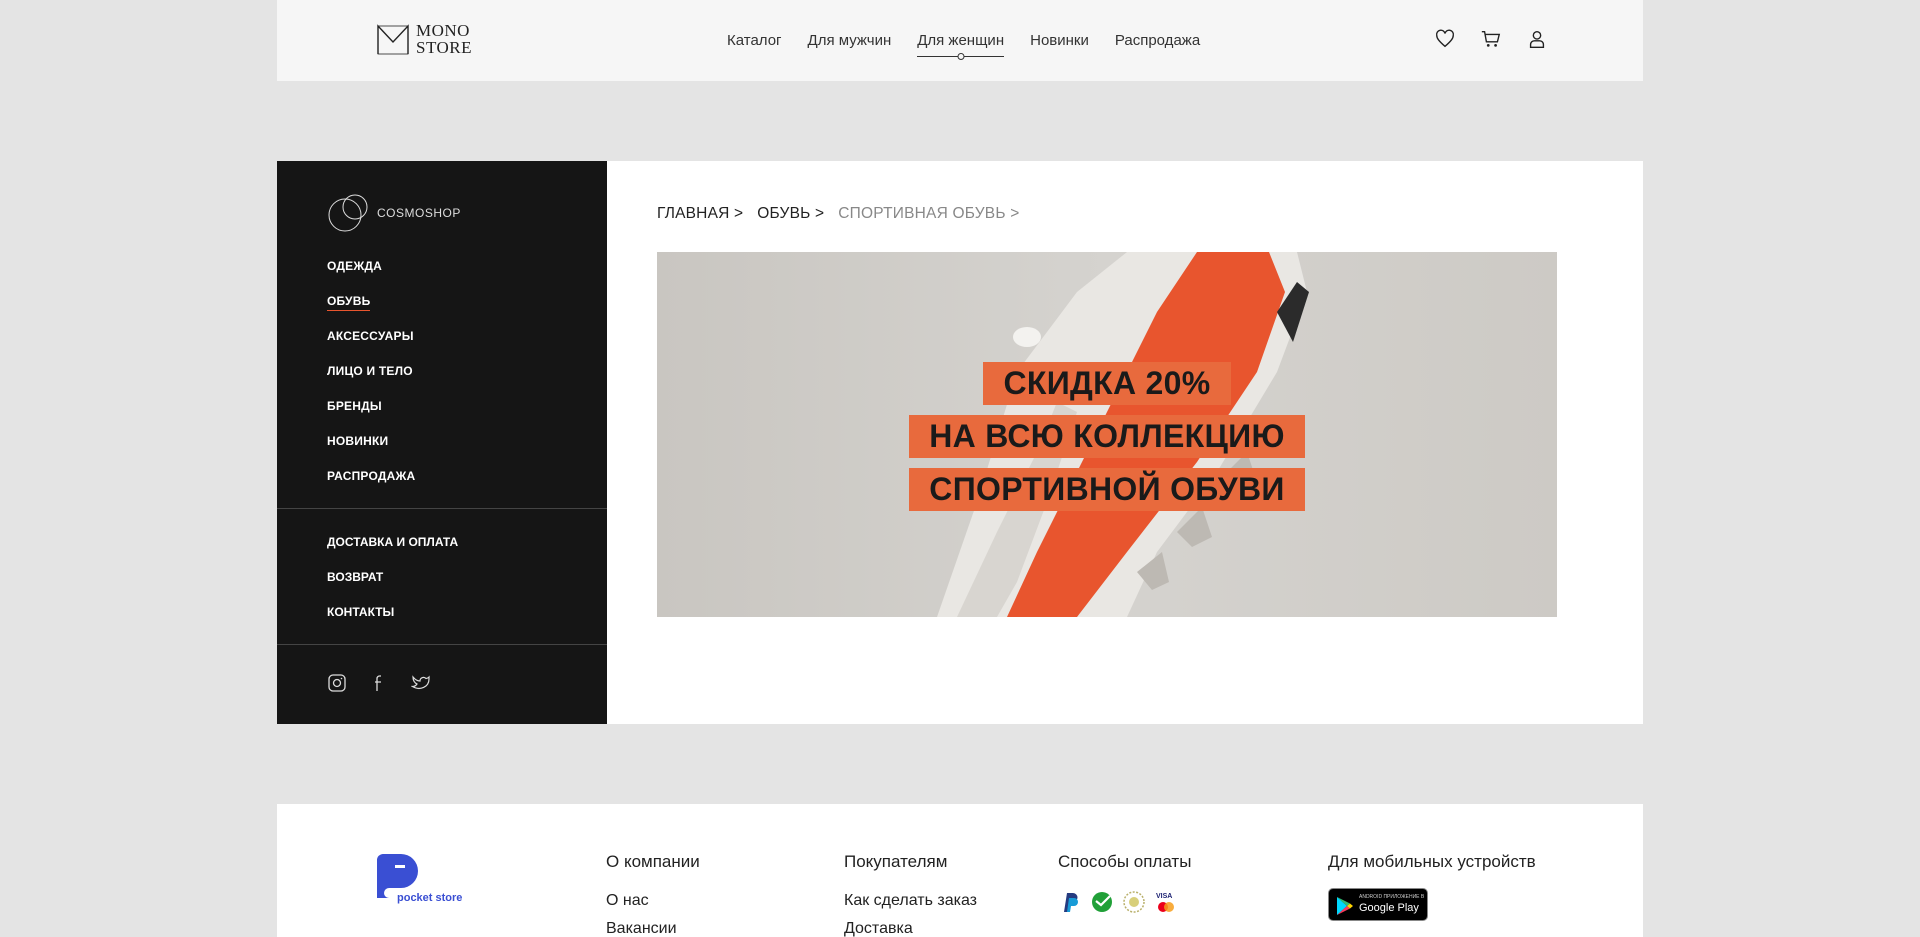  What do you see at coordinates (790, 214) in the screenshot?
I see `breadcrumb-shoes: ОБУВЬ >` at bounding box center [790, 214].